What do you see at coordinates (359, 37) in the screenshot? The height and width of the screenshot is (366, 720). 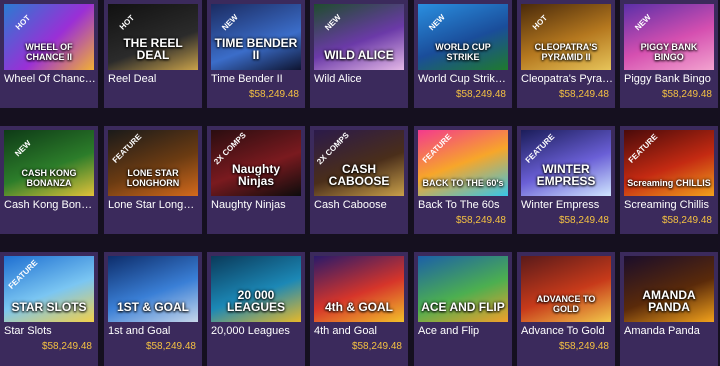 I see `game-thumbnail: WILD ALICE NEW` at bounding box center [359, 37].